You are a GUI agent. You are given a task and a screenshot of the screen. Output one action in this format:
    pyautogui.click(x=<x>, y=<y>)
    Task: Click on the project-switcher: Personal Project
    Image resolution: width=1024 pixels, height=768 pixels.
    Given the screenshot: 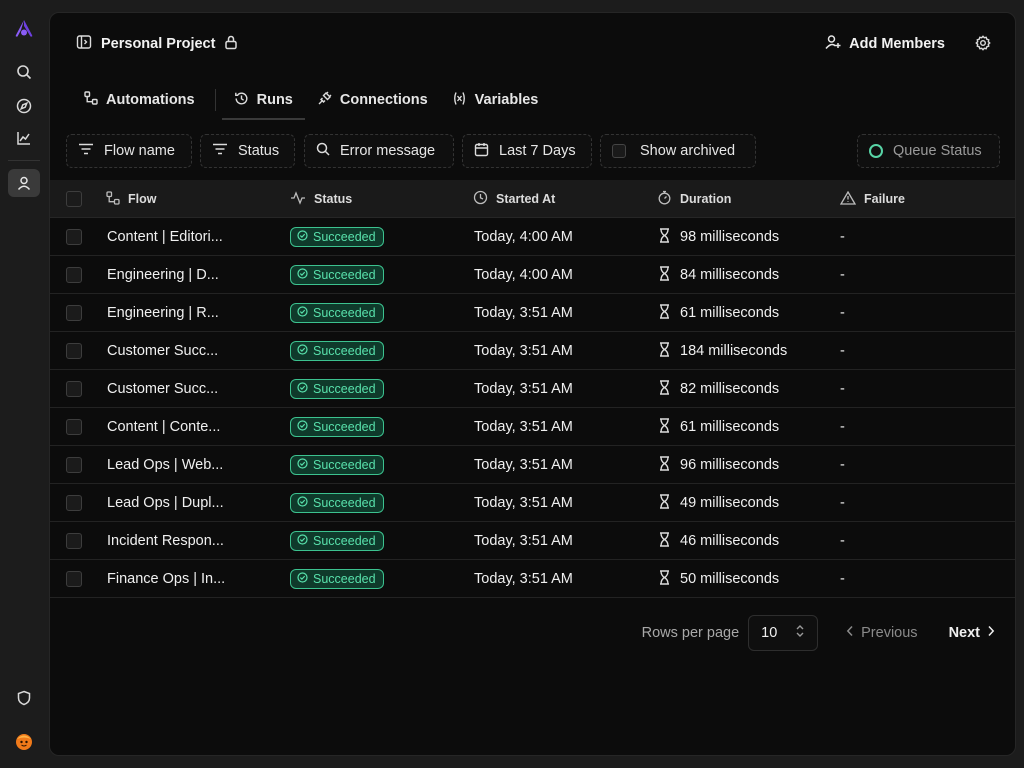 What is the action you would take?
    pyautogui.click(x=157, y=44)
    